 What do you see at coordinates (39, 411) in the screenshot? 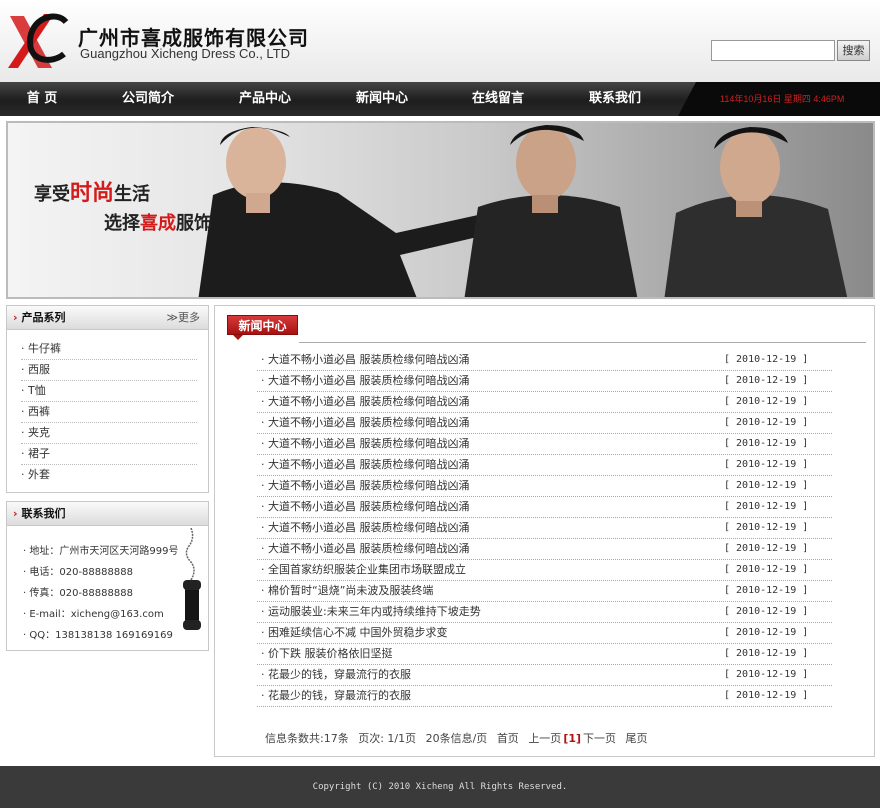
I see `category-label: 西裤` at bounding box center [39, 411].